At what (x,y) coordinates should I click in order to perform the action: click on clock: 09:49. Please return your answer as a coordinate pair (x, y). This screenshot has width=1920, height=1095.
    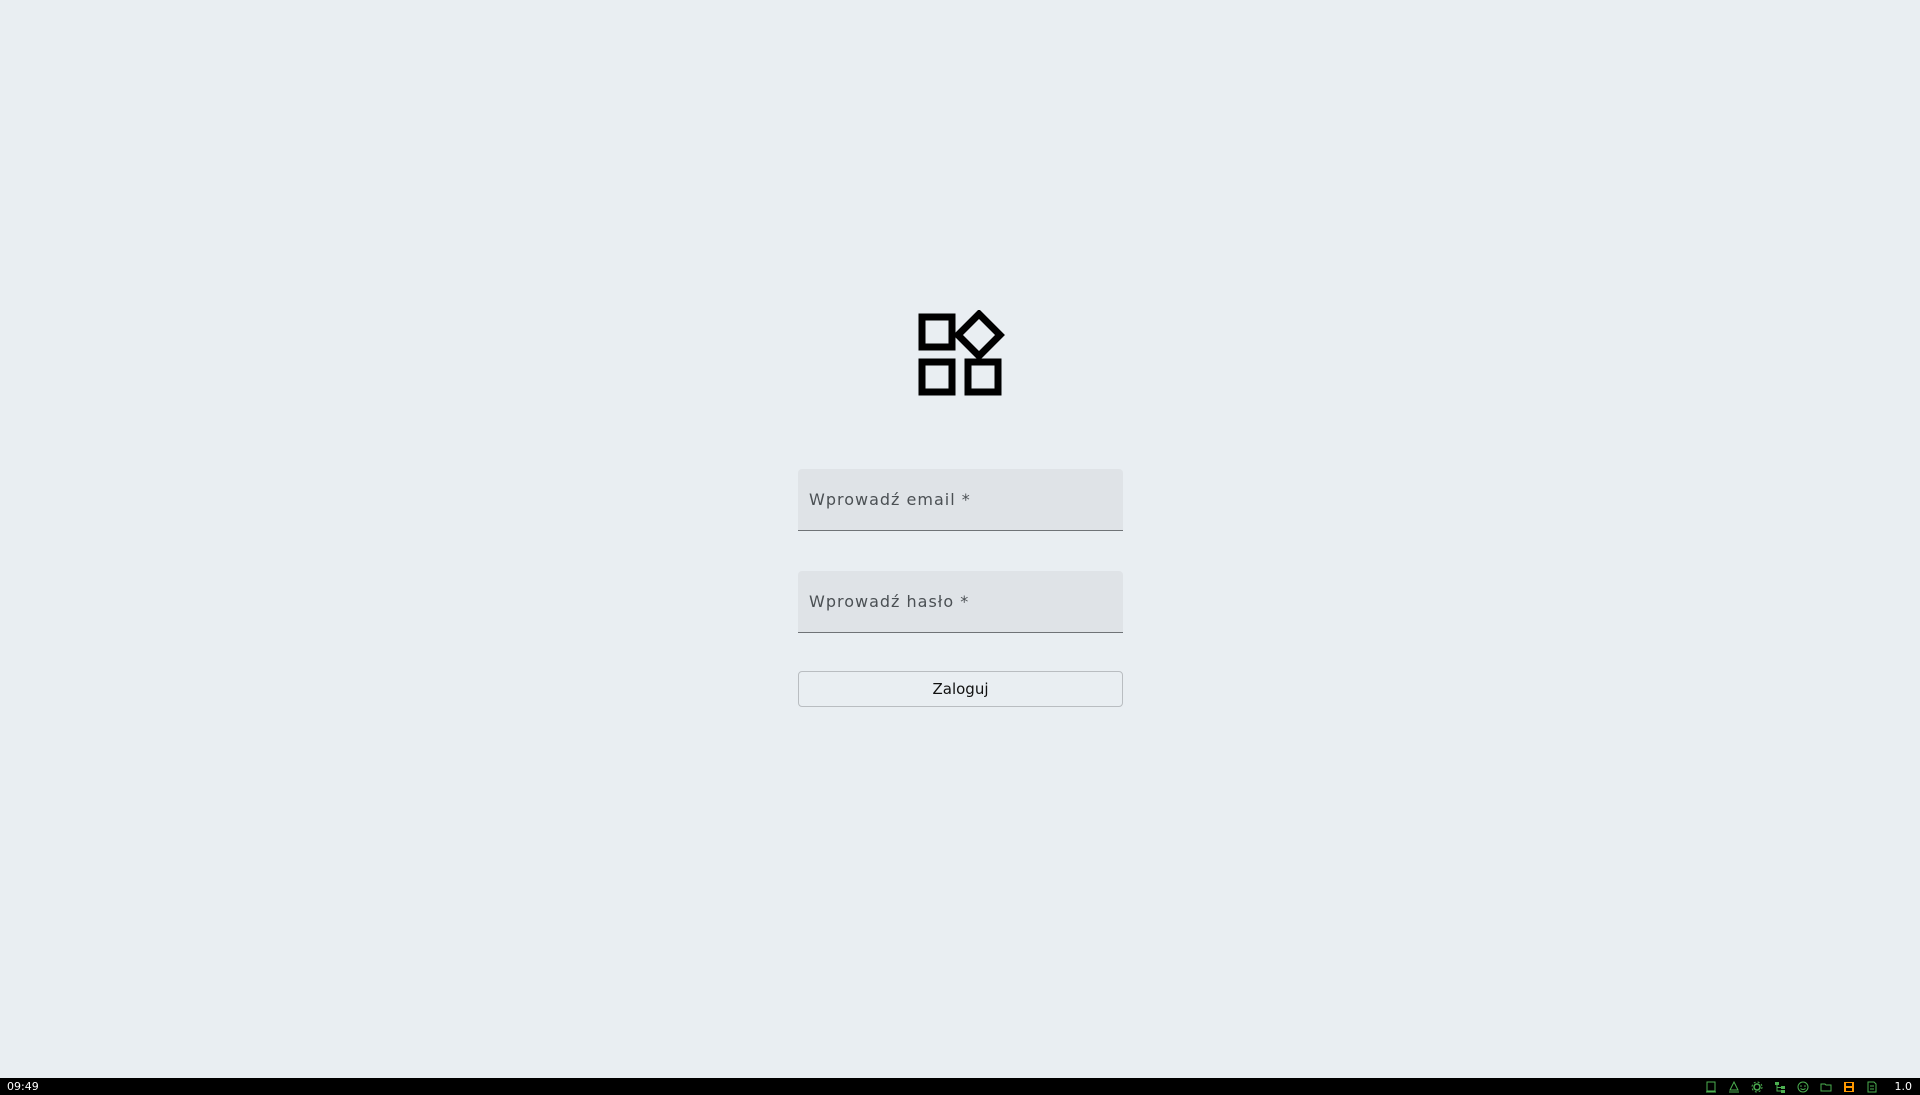
    Looking at the image, I should click on (23, 1086).